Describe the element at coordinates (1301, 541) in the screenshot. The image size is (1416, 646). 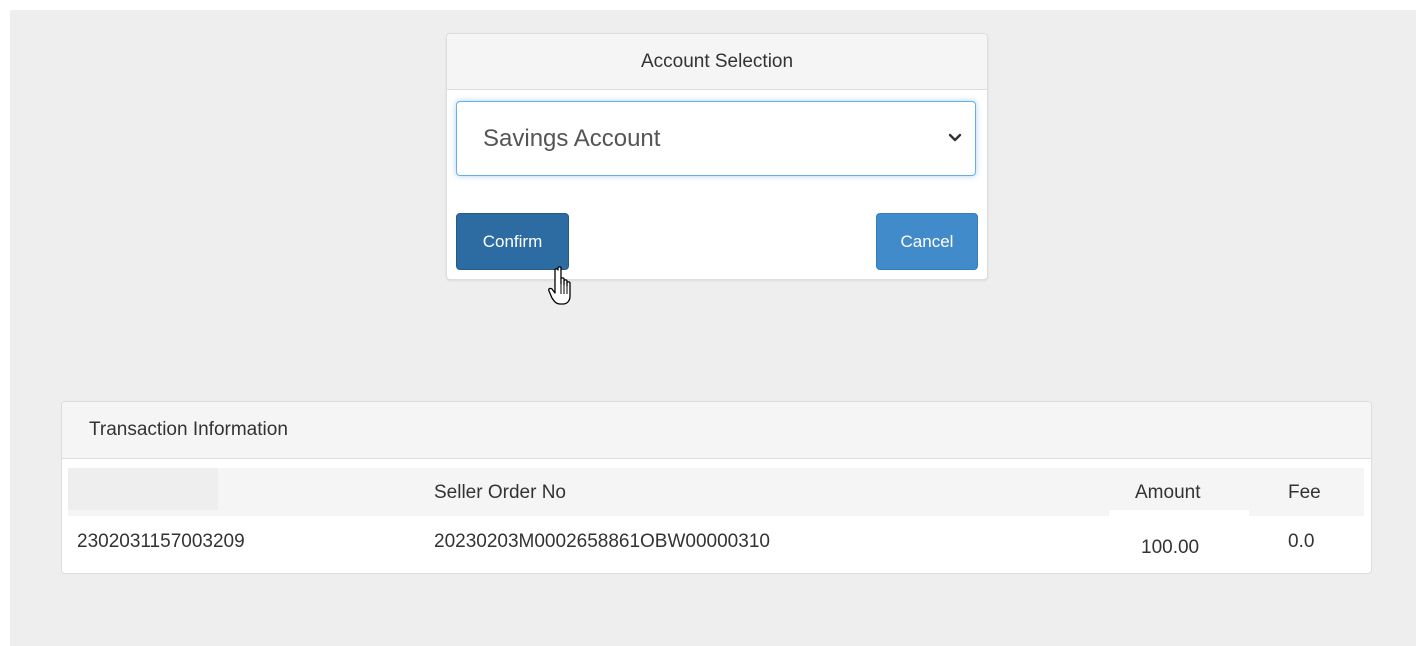
I see `fee-cell: 0.0` at that location.